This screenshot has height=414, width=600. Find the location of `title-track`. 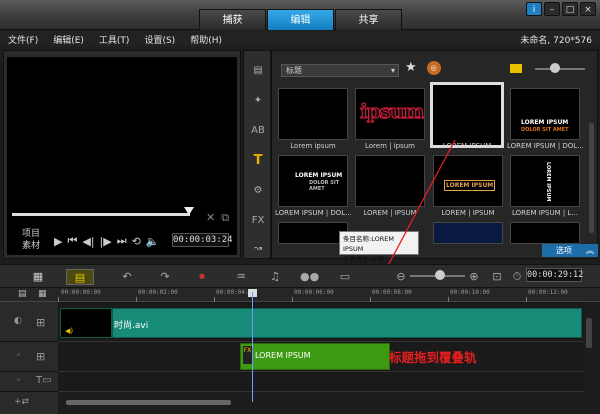

title-track is located at coordinates (321, 382).